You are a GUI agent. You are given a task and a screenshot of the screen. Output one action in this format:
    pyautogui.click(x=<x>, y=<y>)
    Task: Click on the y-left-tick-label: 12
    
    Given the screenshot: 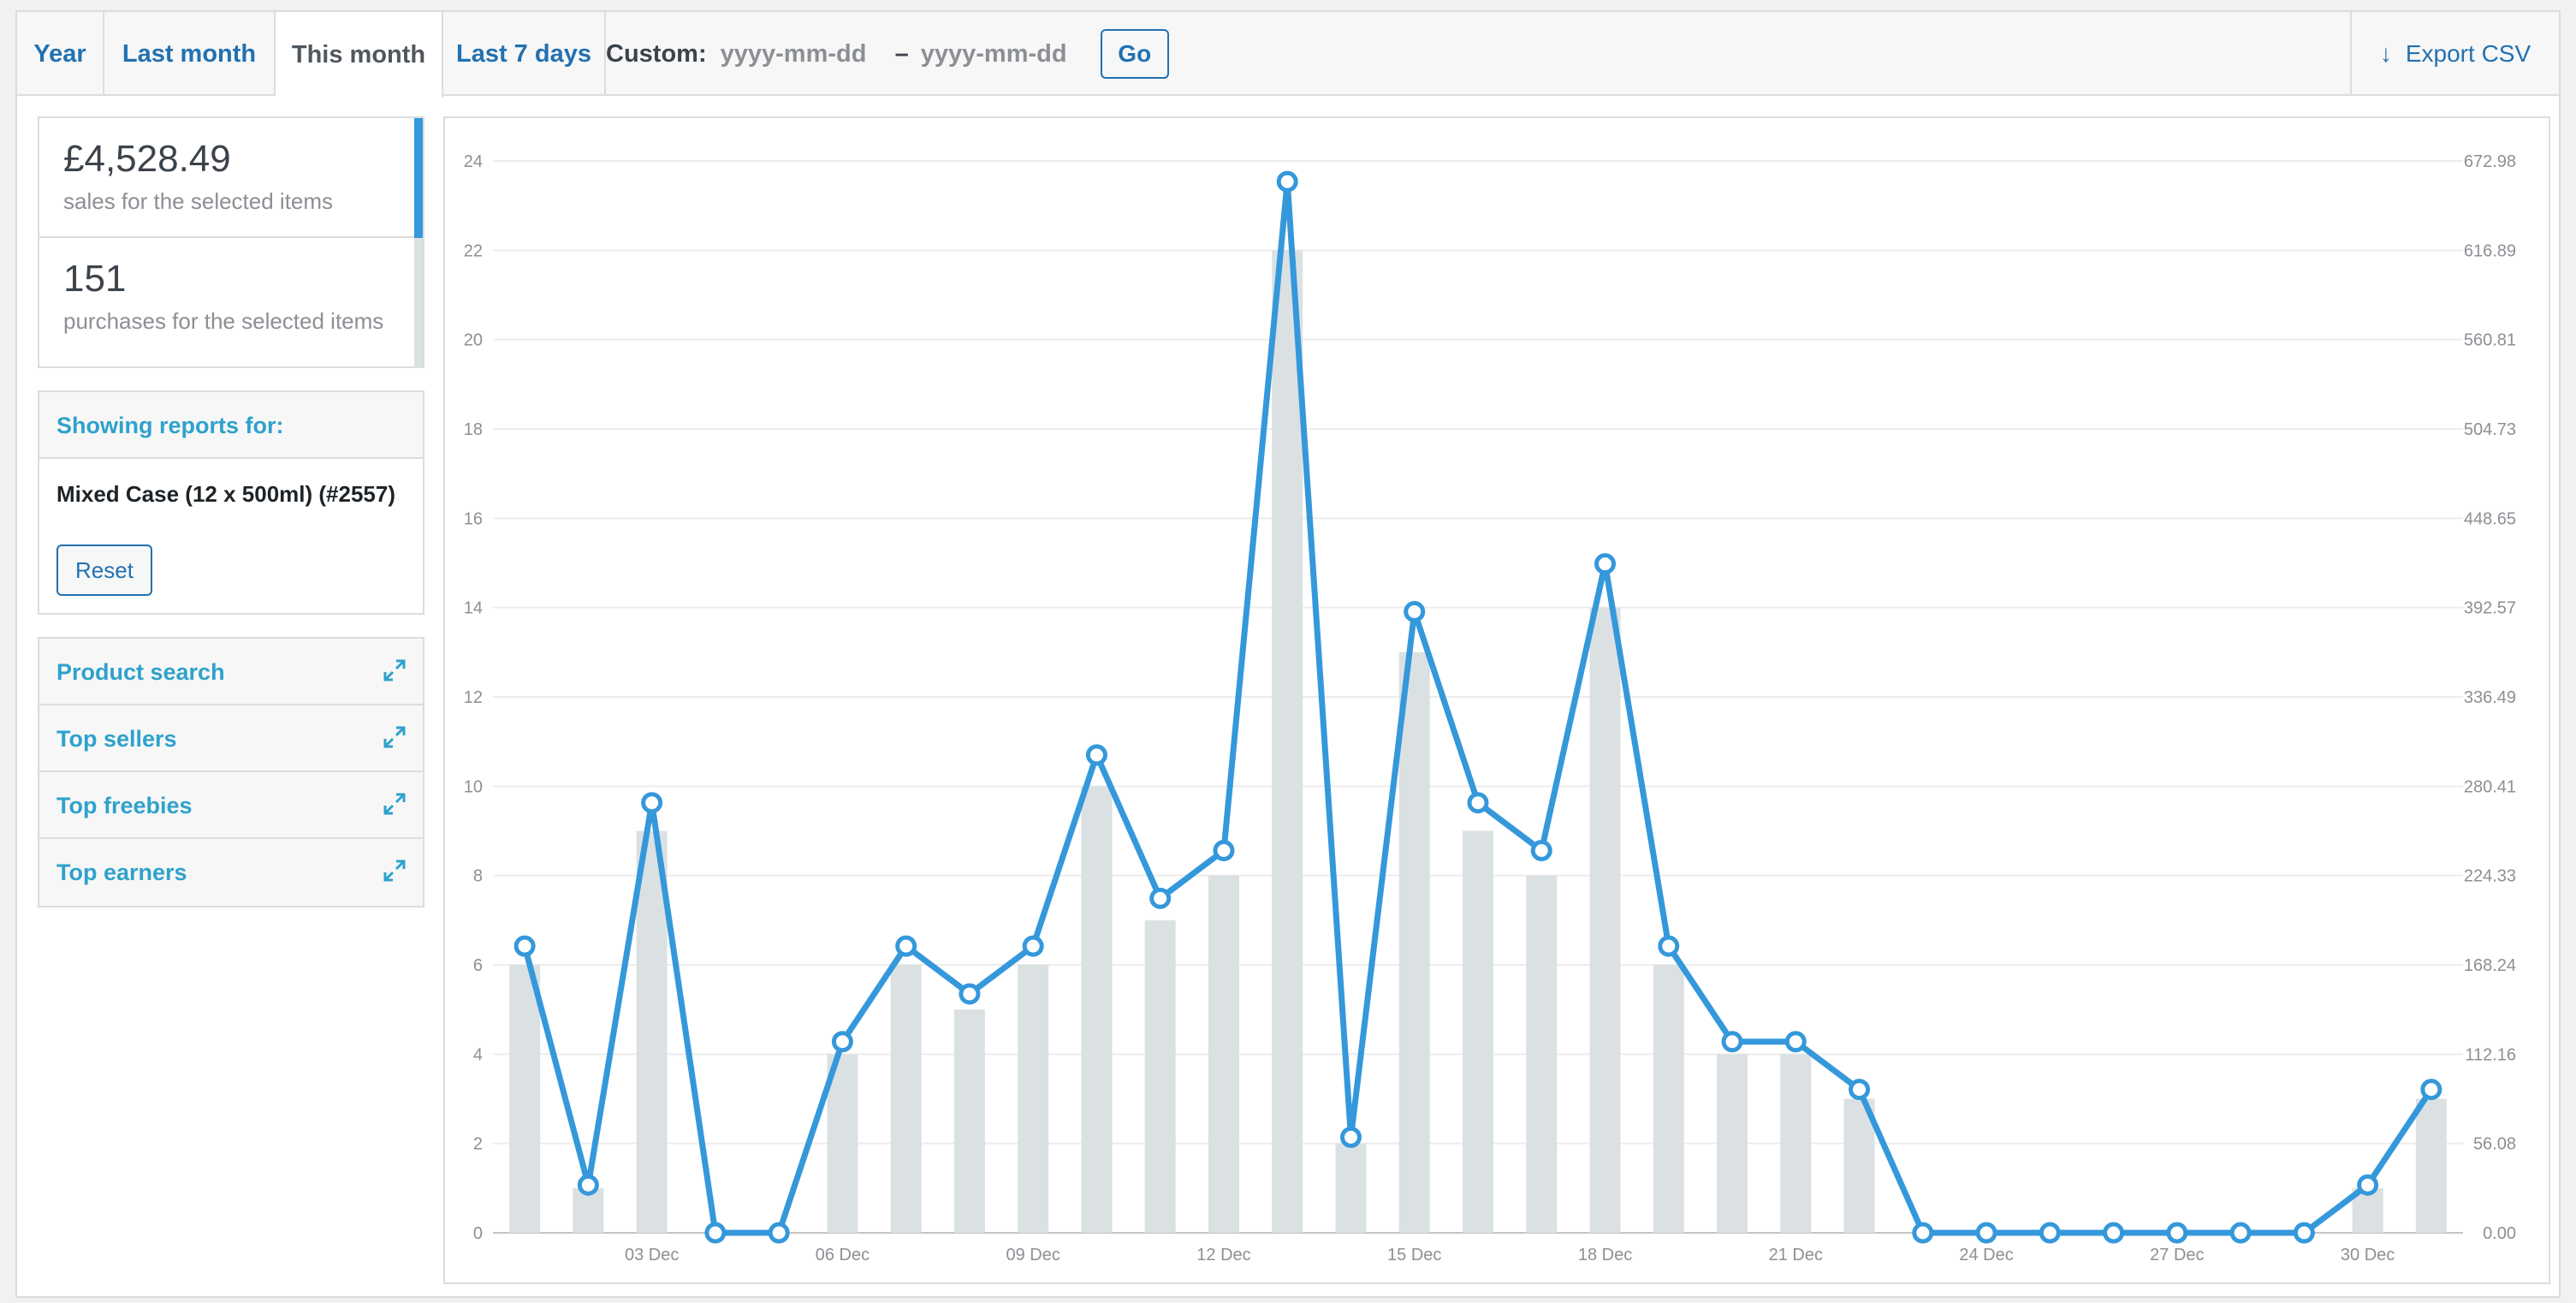 What is the action you would take?
    pyautogui.click(x=473, y=697)
    